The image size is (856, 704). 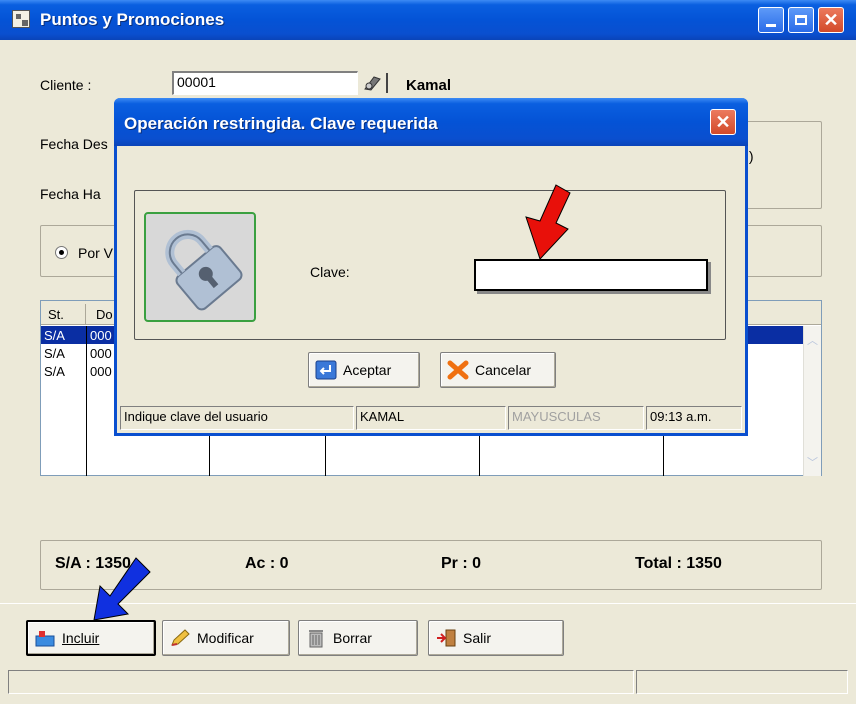 I want to click on salir-label: Salir, so click(x=477, y=638).